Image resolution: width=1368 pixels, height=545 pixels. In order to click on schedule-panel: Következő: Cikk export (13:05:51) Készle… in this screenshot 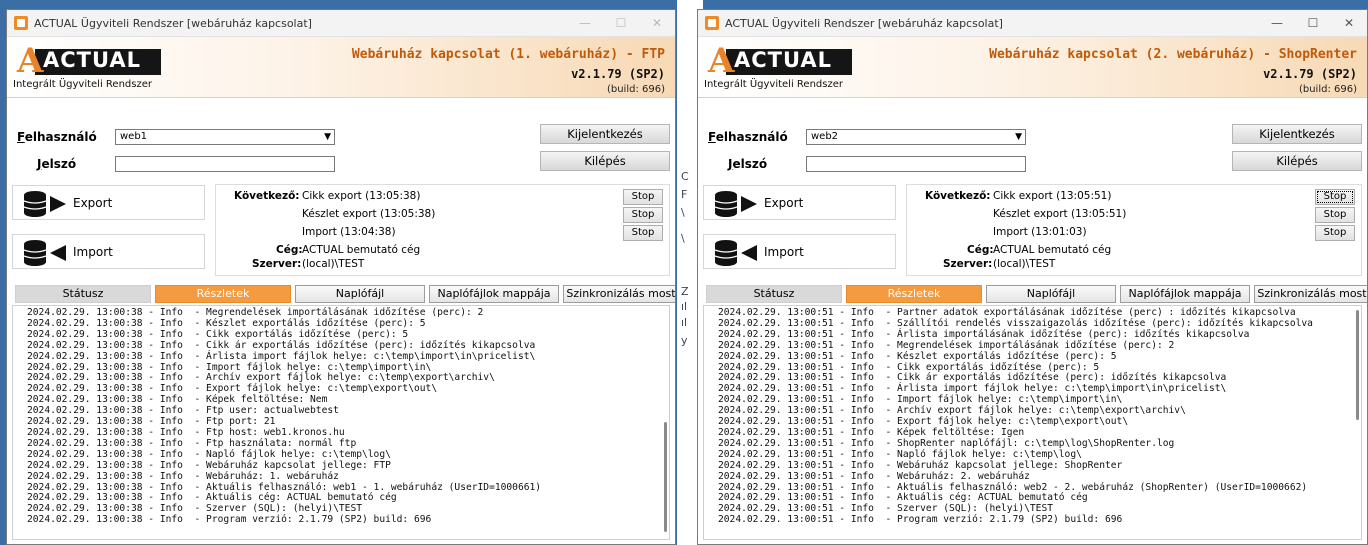, I will do `click(1134, 230)`.